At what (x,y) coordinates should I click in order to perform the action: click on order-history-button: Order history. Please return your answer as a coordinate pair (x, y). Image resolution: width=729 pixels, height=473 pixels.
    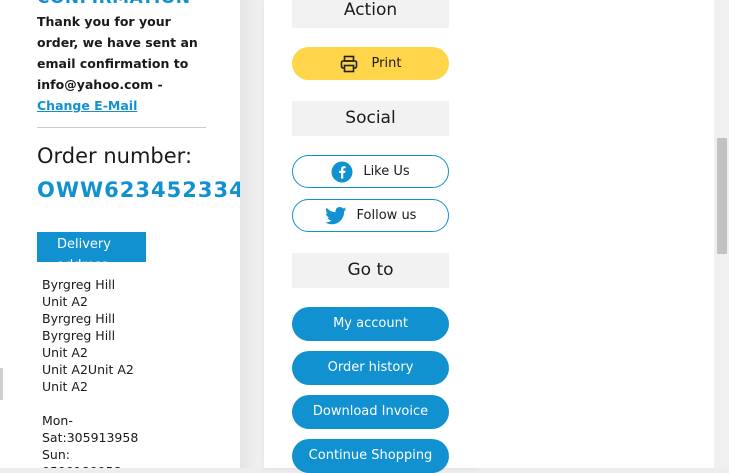
    Looking at the image, I should click on (370, 368).